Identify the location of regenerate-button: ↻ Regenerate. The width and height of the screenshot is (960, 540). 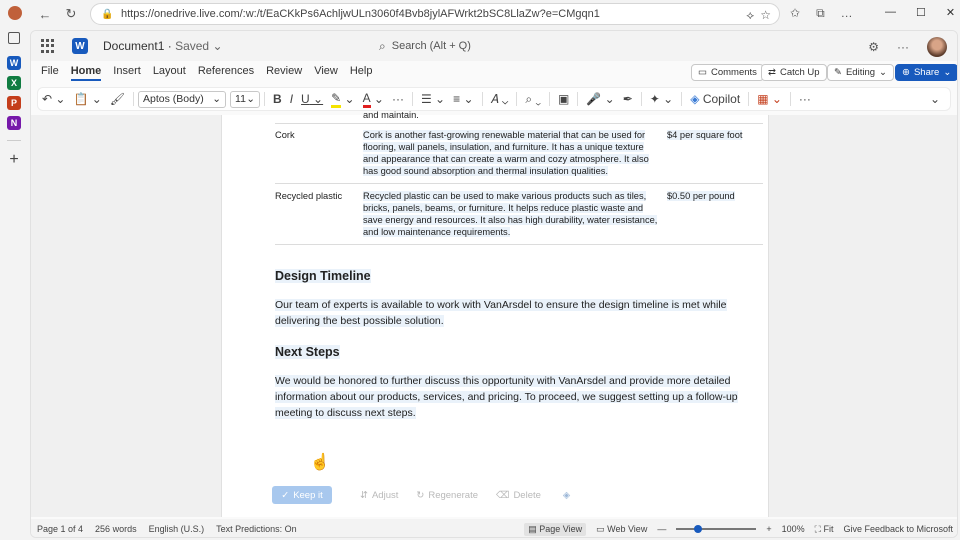
(447, 495).